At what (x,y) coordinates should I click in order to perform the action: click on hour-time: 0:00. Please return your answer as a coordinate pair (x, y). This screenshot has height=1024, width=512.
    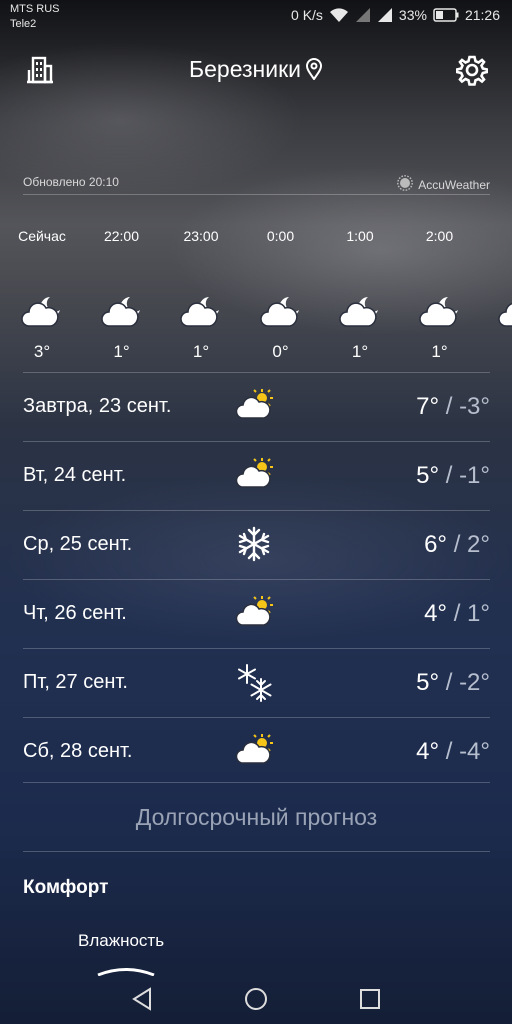
    Looking at the image, I should click on (280, 236).